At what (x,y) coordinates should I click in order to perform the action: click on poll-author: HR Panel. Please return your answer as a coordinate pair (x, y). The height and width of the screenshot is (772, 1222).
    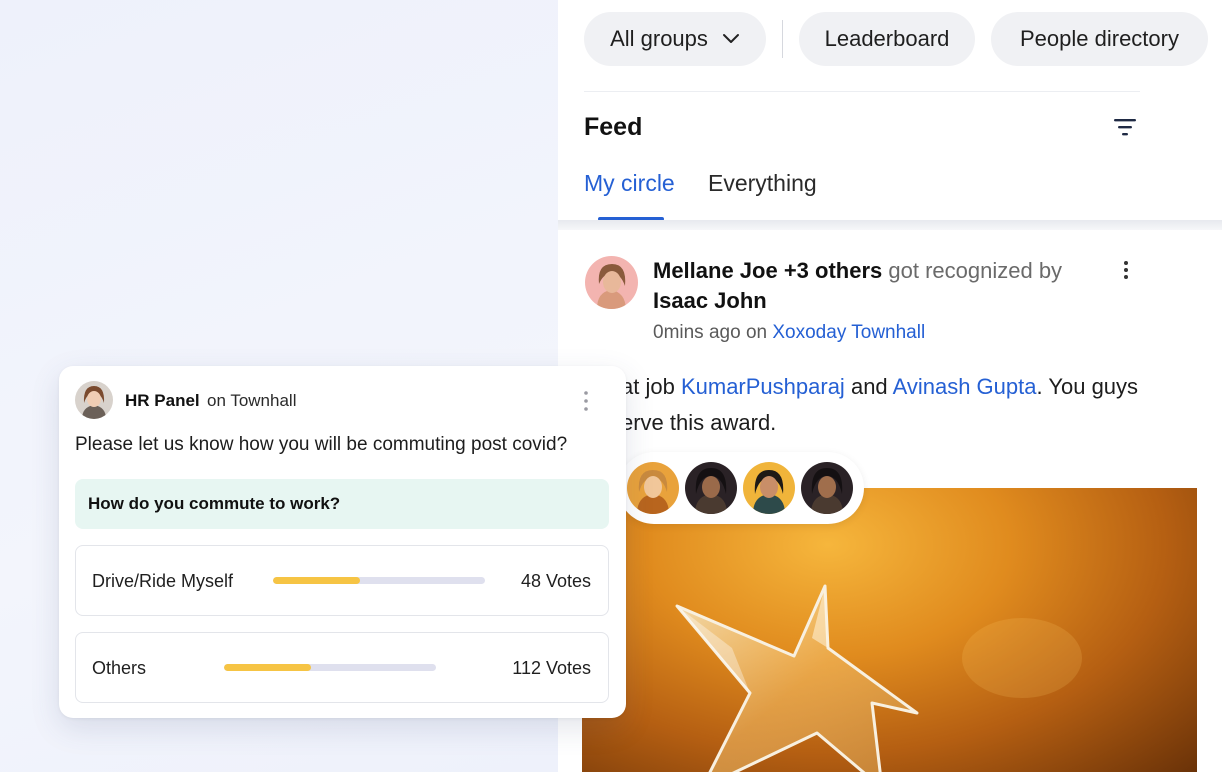
    Looking at the image, I should click on (162, 401).